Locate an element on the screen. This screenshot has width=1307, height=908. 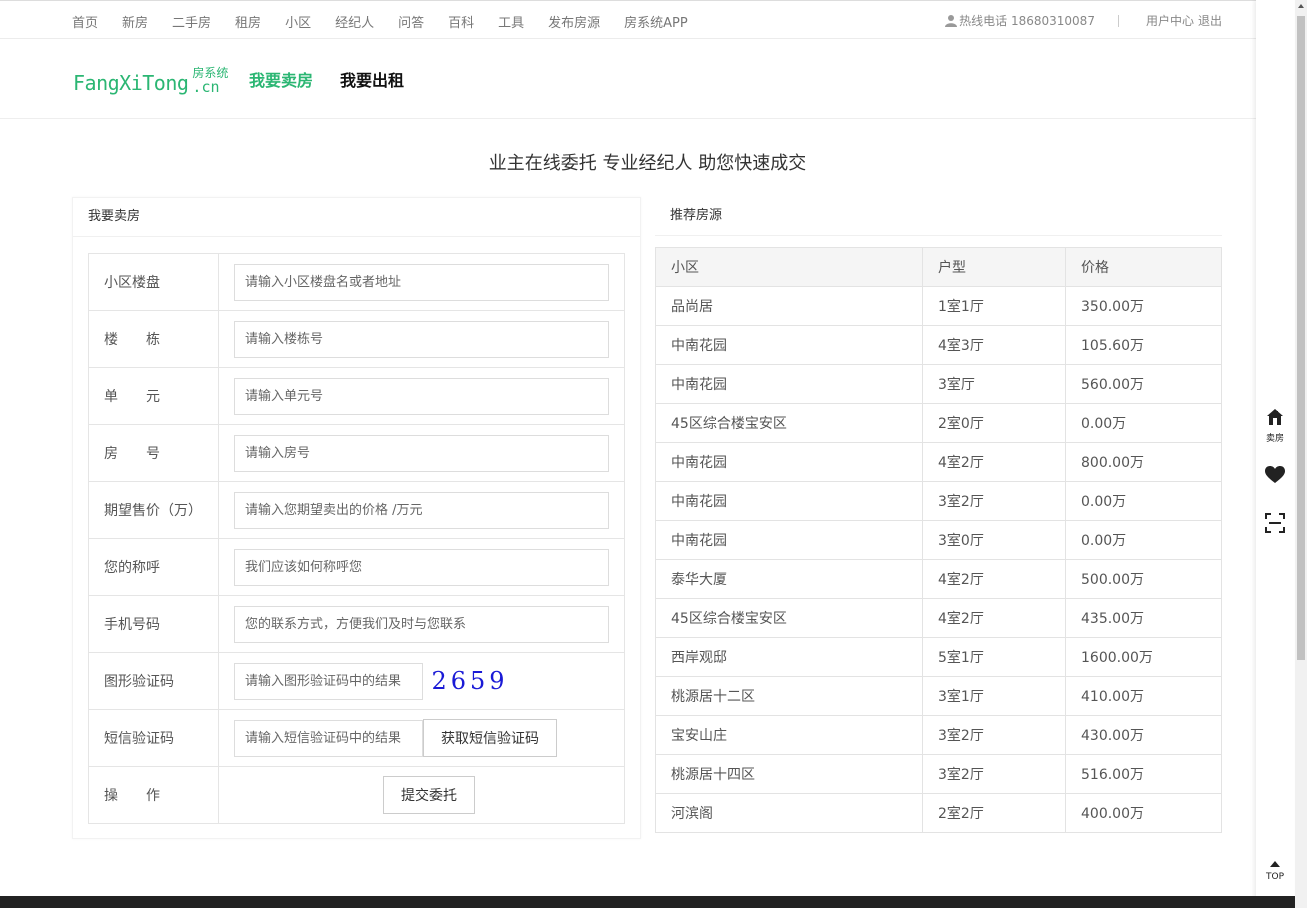
room-number-input is located at coordinates (421, 453).